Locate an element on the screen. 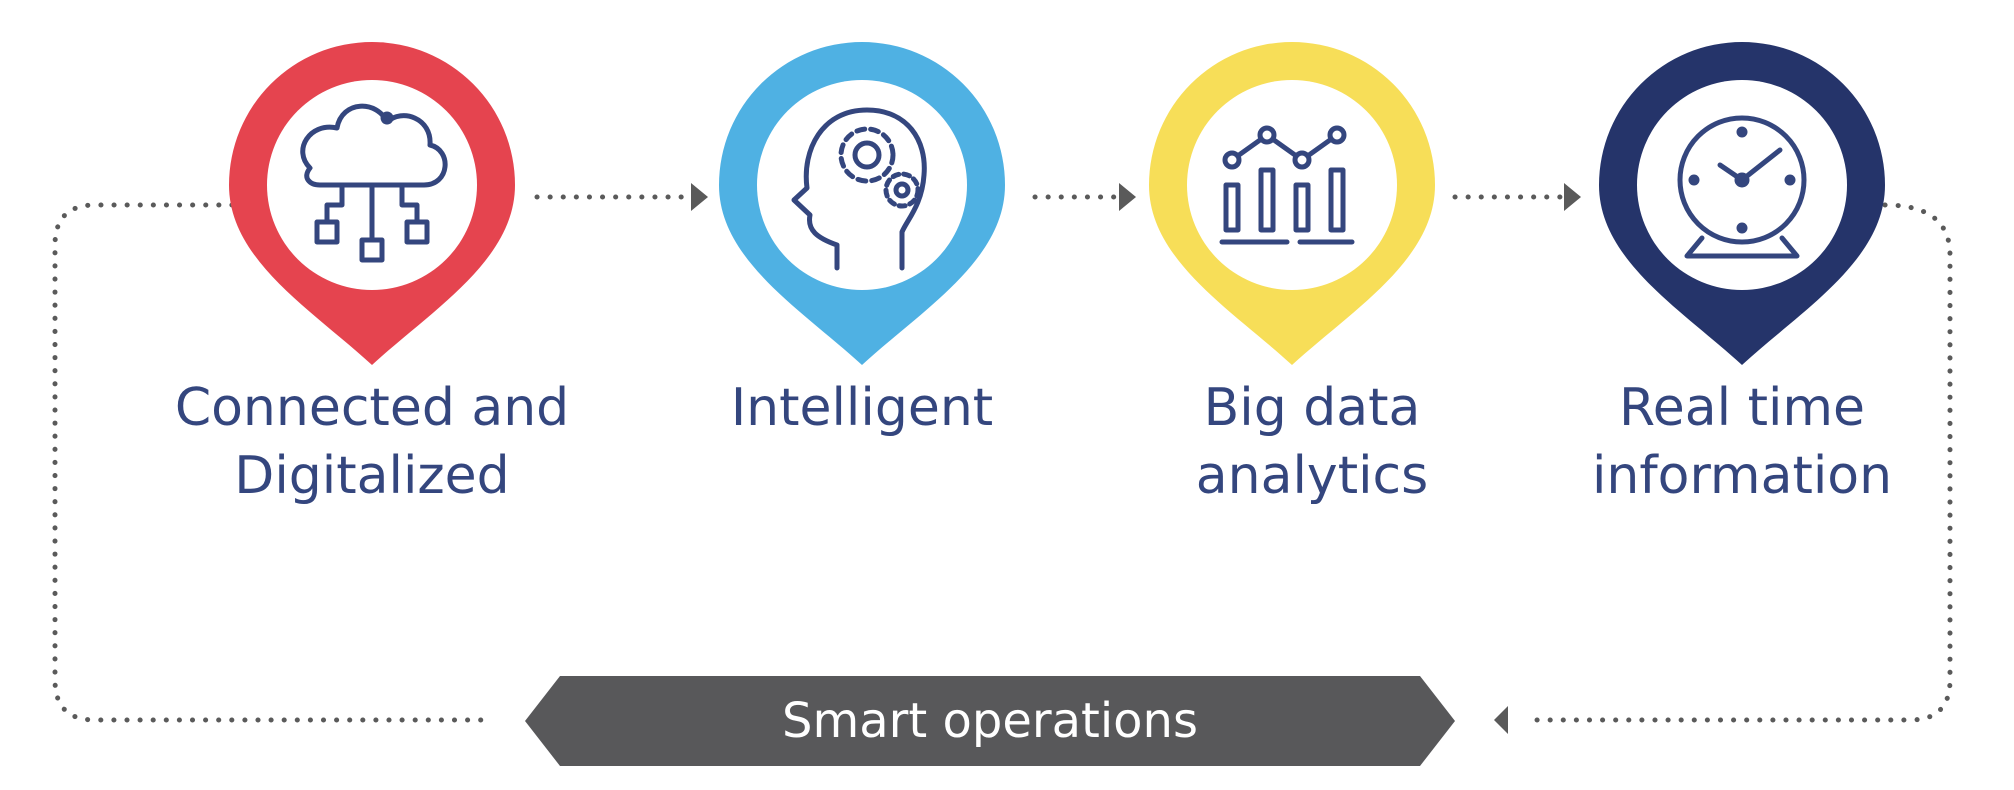 This screenshot has width=2014, height=790. step-label-line1: Big data is located at coordinates (1312, 408).